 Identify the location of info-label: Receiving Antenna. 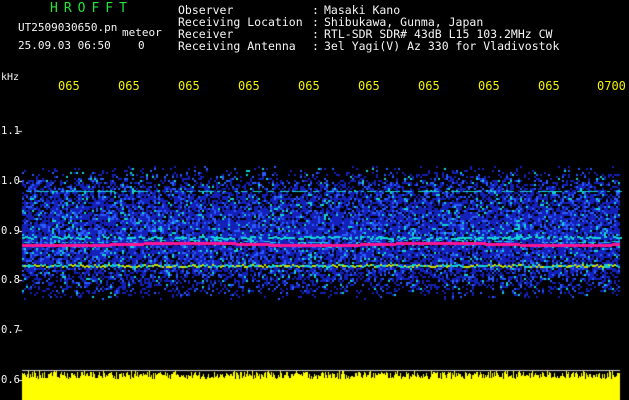
(237, 46).